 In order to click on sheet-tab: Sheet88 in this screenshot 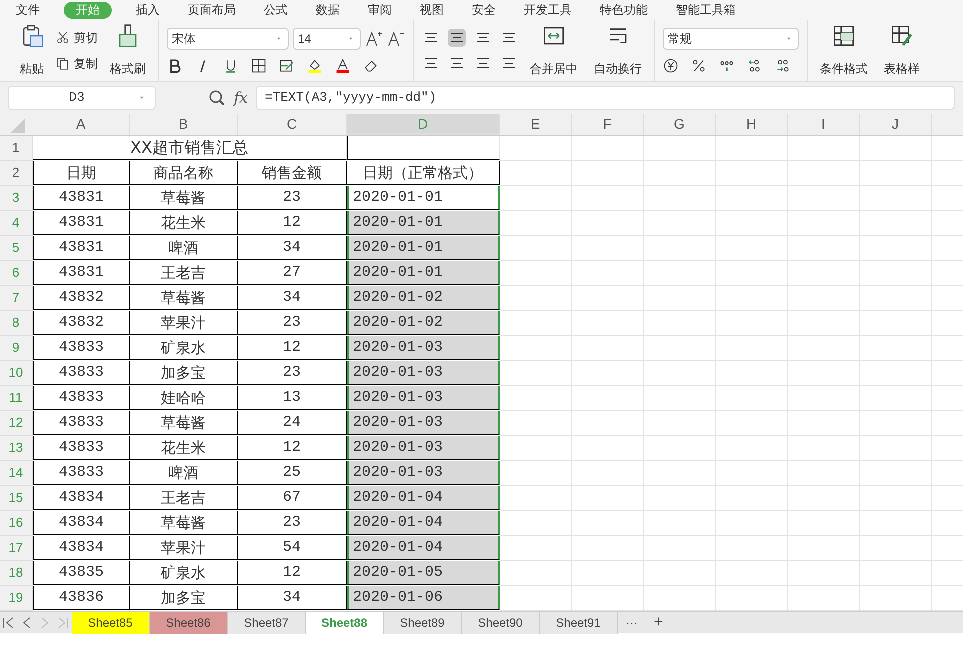, I will do `click(345, 623)`.